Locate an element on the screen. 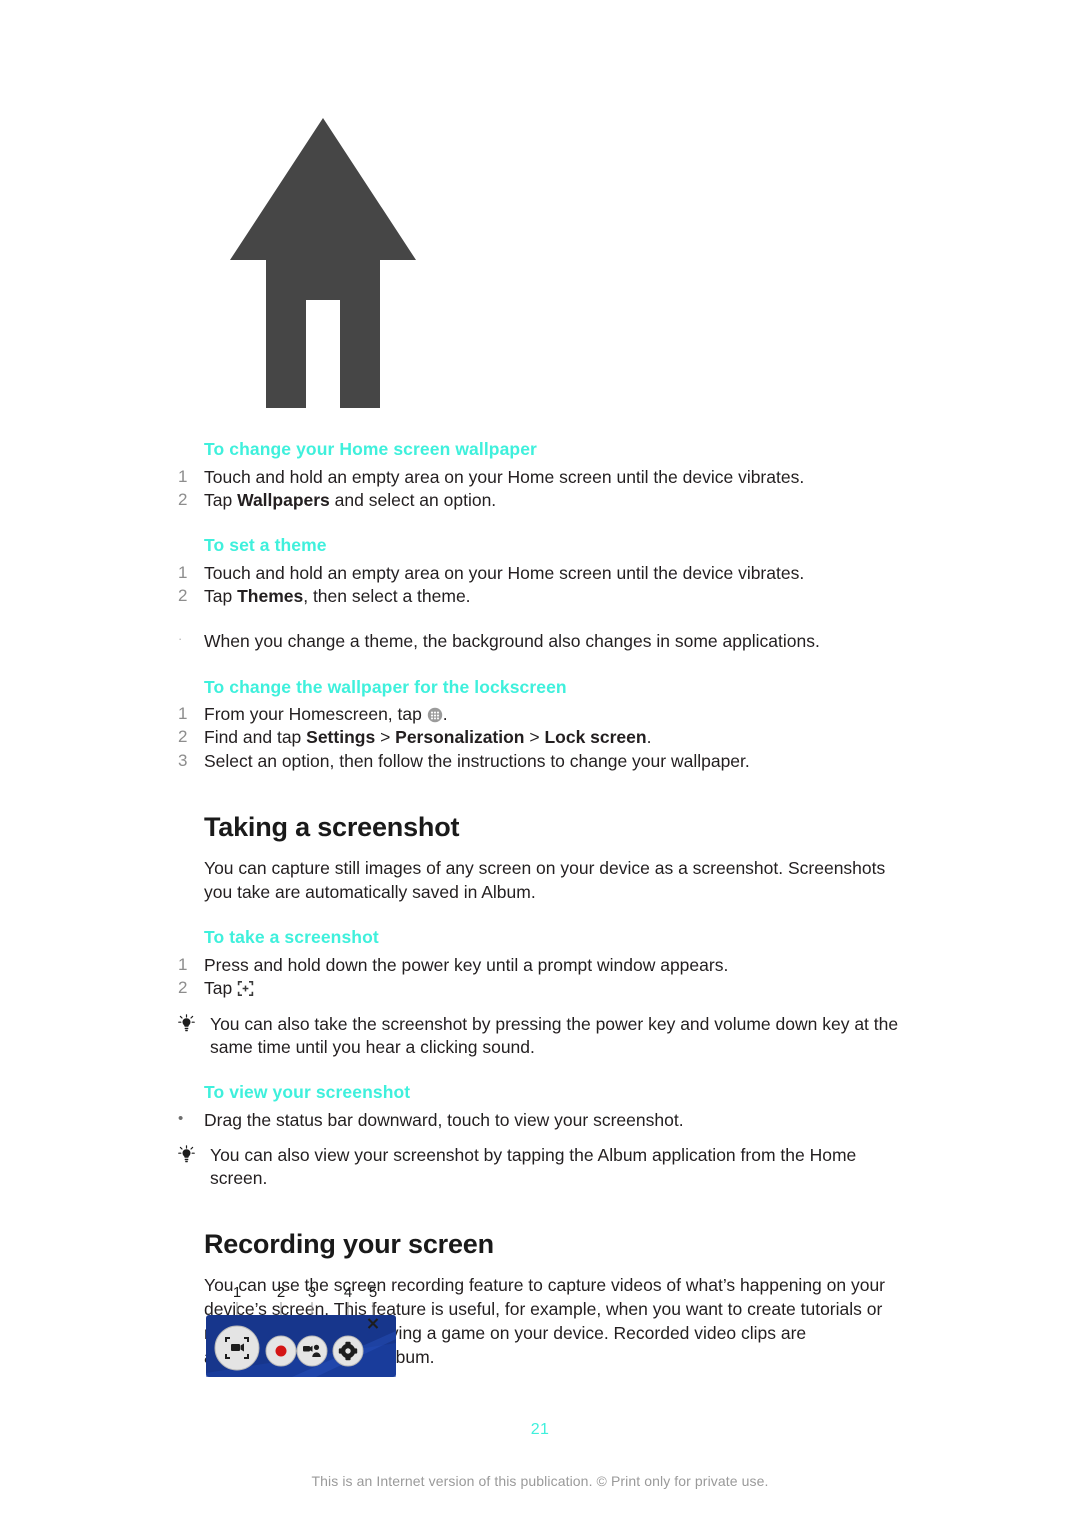 The width and height of the screenshot is (1080, 1527). hero-illustration is located at coordinates (323, 262).